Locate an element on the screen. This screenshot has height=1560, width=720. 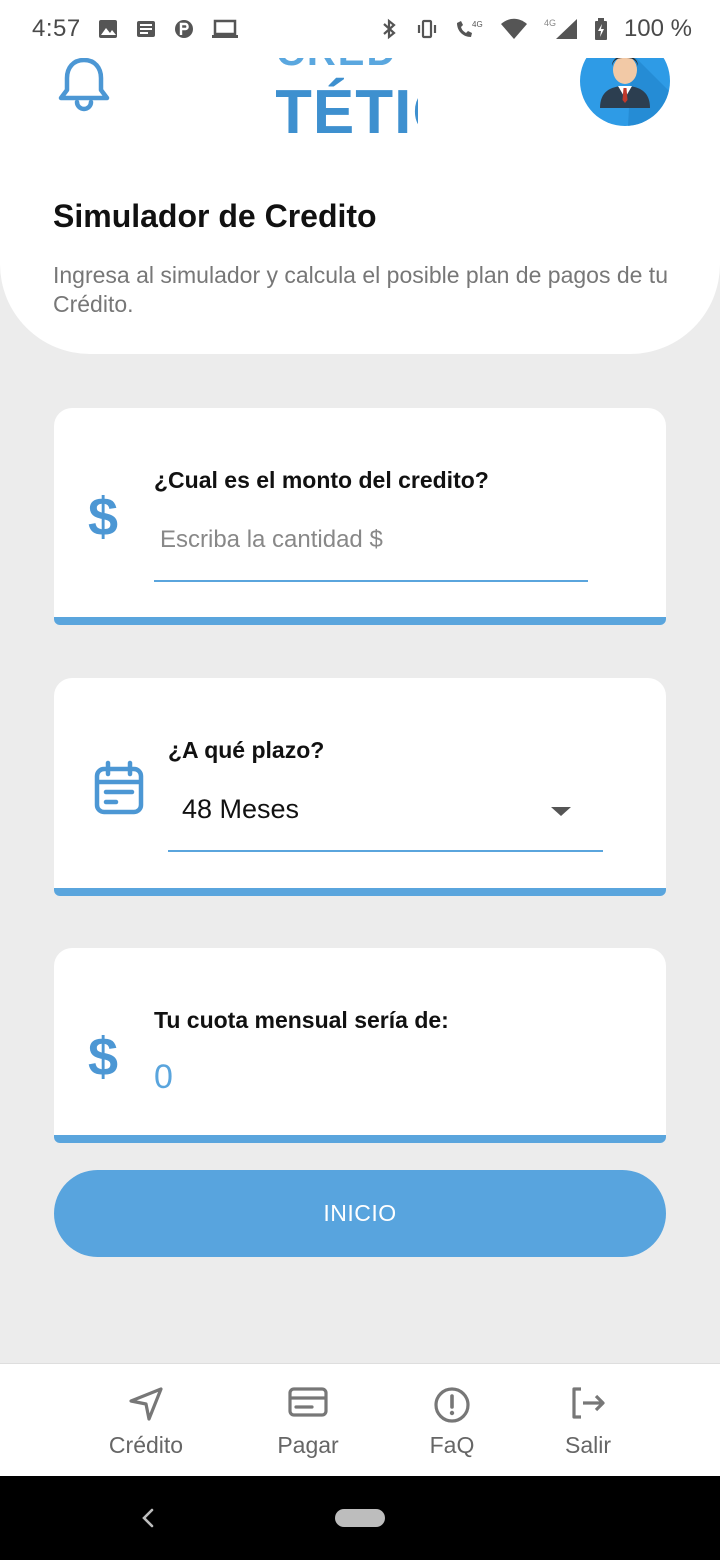
credit-card-icon is located at coordinates (308, 1402).